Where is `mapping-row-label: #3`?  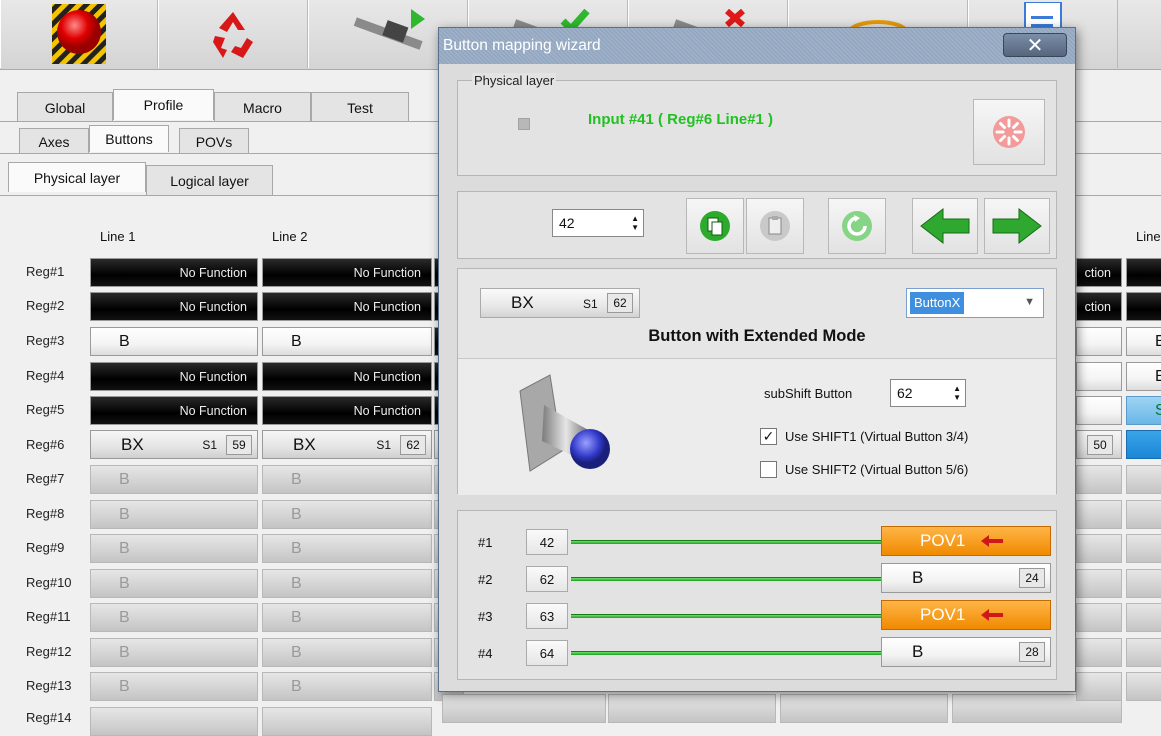
mapping-row-label: #3 is located at coordinates (485, 616).